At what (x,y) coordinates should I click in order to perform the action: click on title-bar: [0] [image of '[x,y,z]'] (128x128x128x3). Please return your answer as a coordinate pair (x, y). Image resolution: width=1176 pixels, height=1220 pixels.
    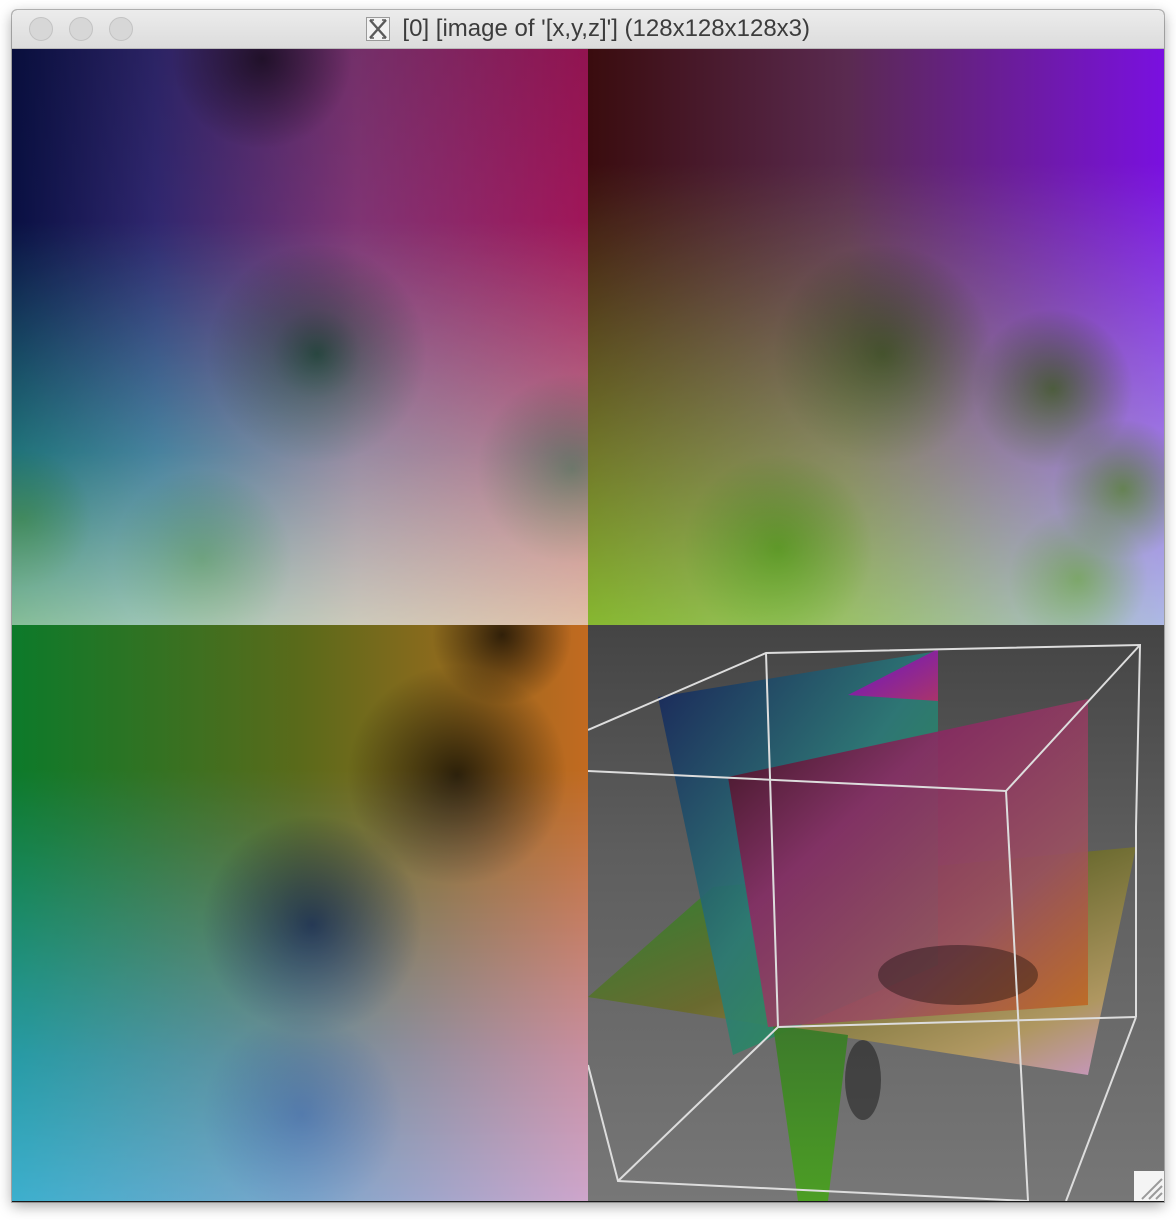
    Looking at the image, I should click on (588, 29).